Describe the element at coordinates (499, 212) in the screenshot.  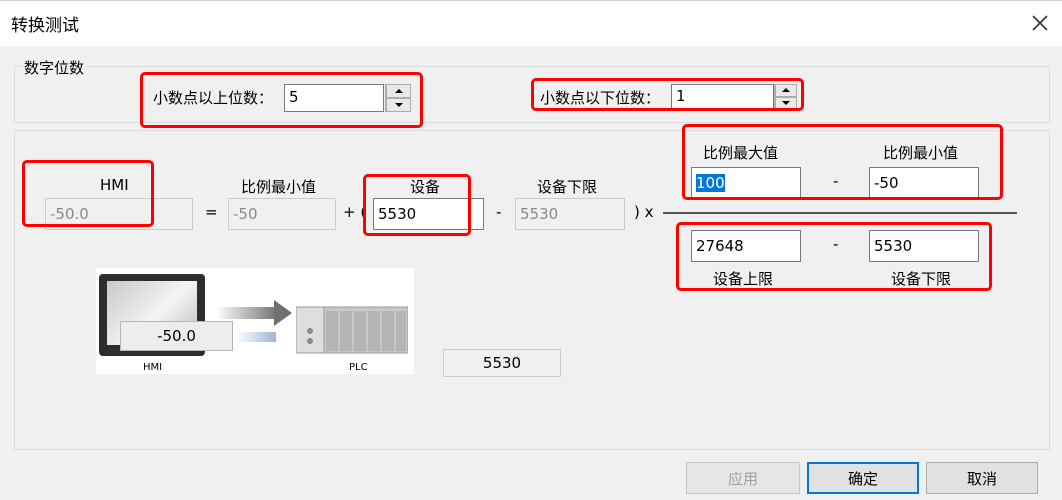
I see `minus-sign: -` at that location.